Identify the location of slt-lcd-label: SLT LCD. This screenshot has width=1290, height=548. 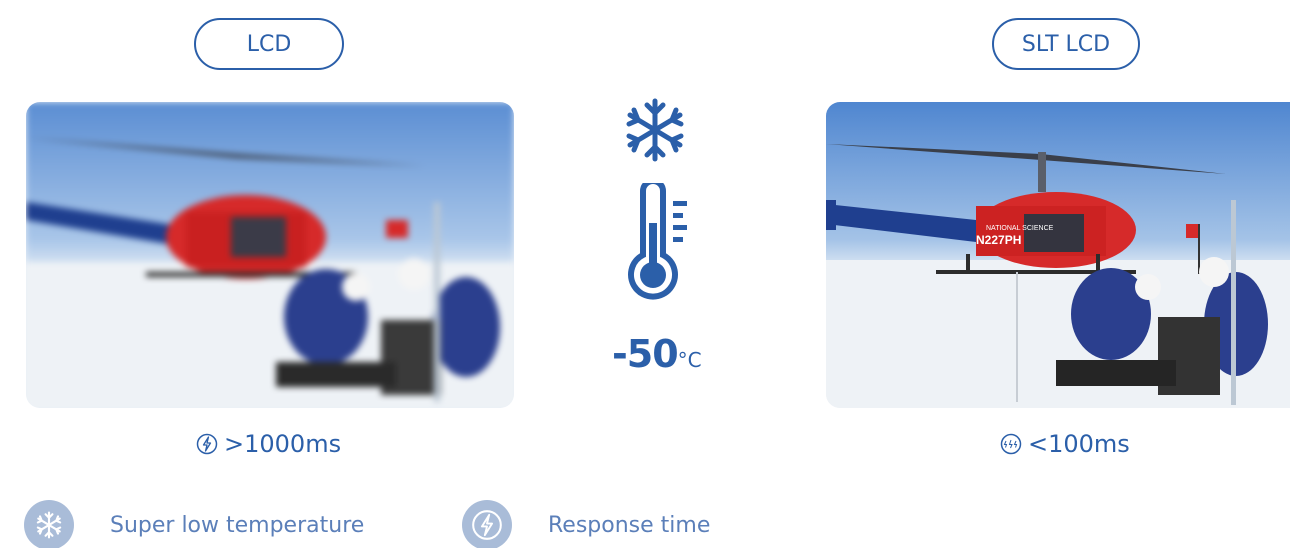
(1066, 44).